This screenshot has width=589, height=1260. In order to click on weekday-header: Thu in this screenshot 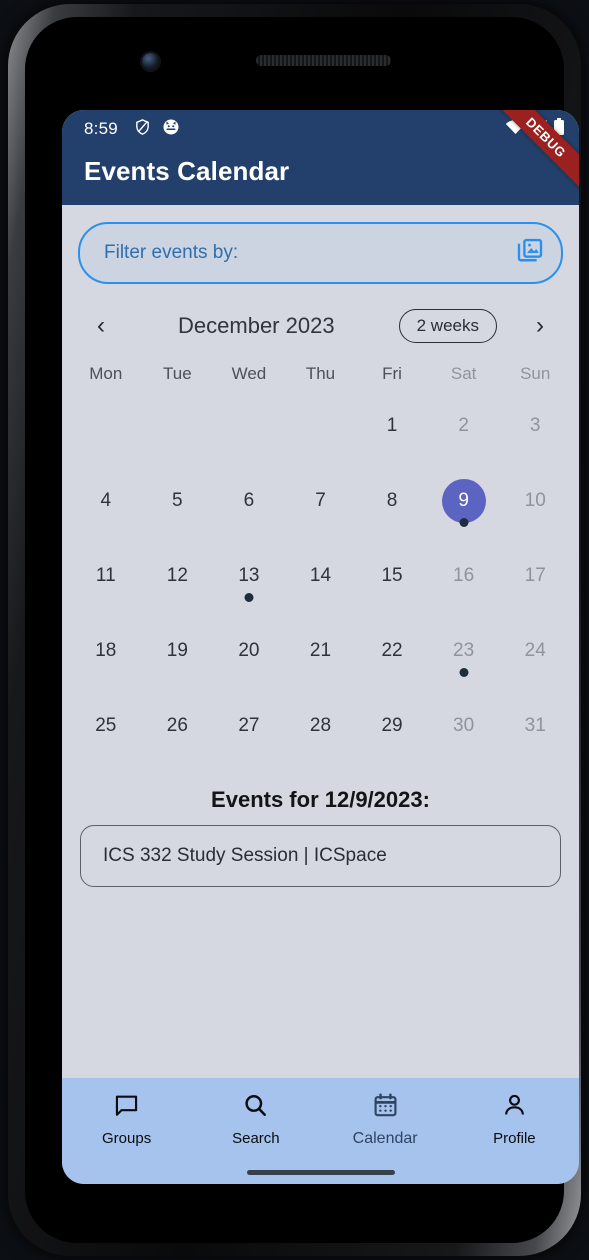, I will do `click(320, 373)`.